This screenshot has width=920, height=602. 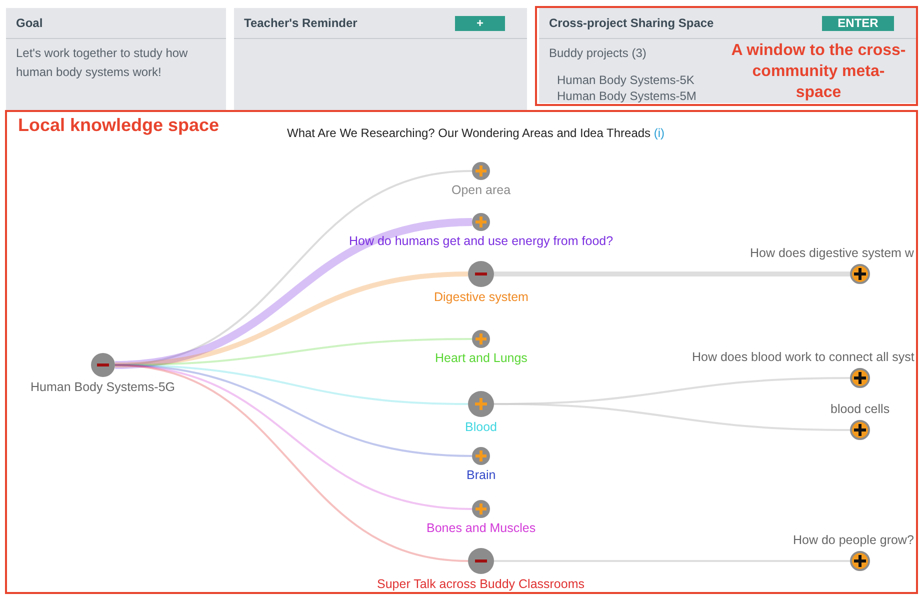 What do you see at coordinates (29, 23) in the screenshot?
I see `panel-title: Goal` at bounding box center [29, 23].